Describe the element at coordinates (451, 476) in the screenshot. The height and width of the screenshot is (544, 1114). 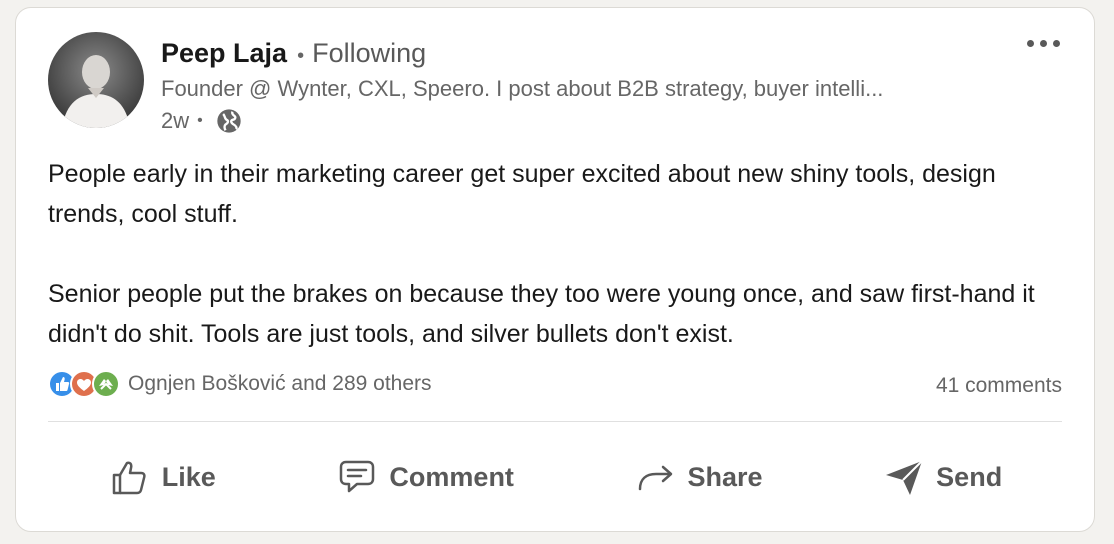
I see `comment-label: Comment` at that location.